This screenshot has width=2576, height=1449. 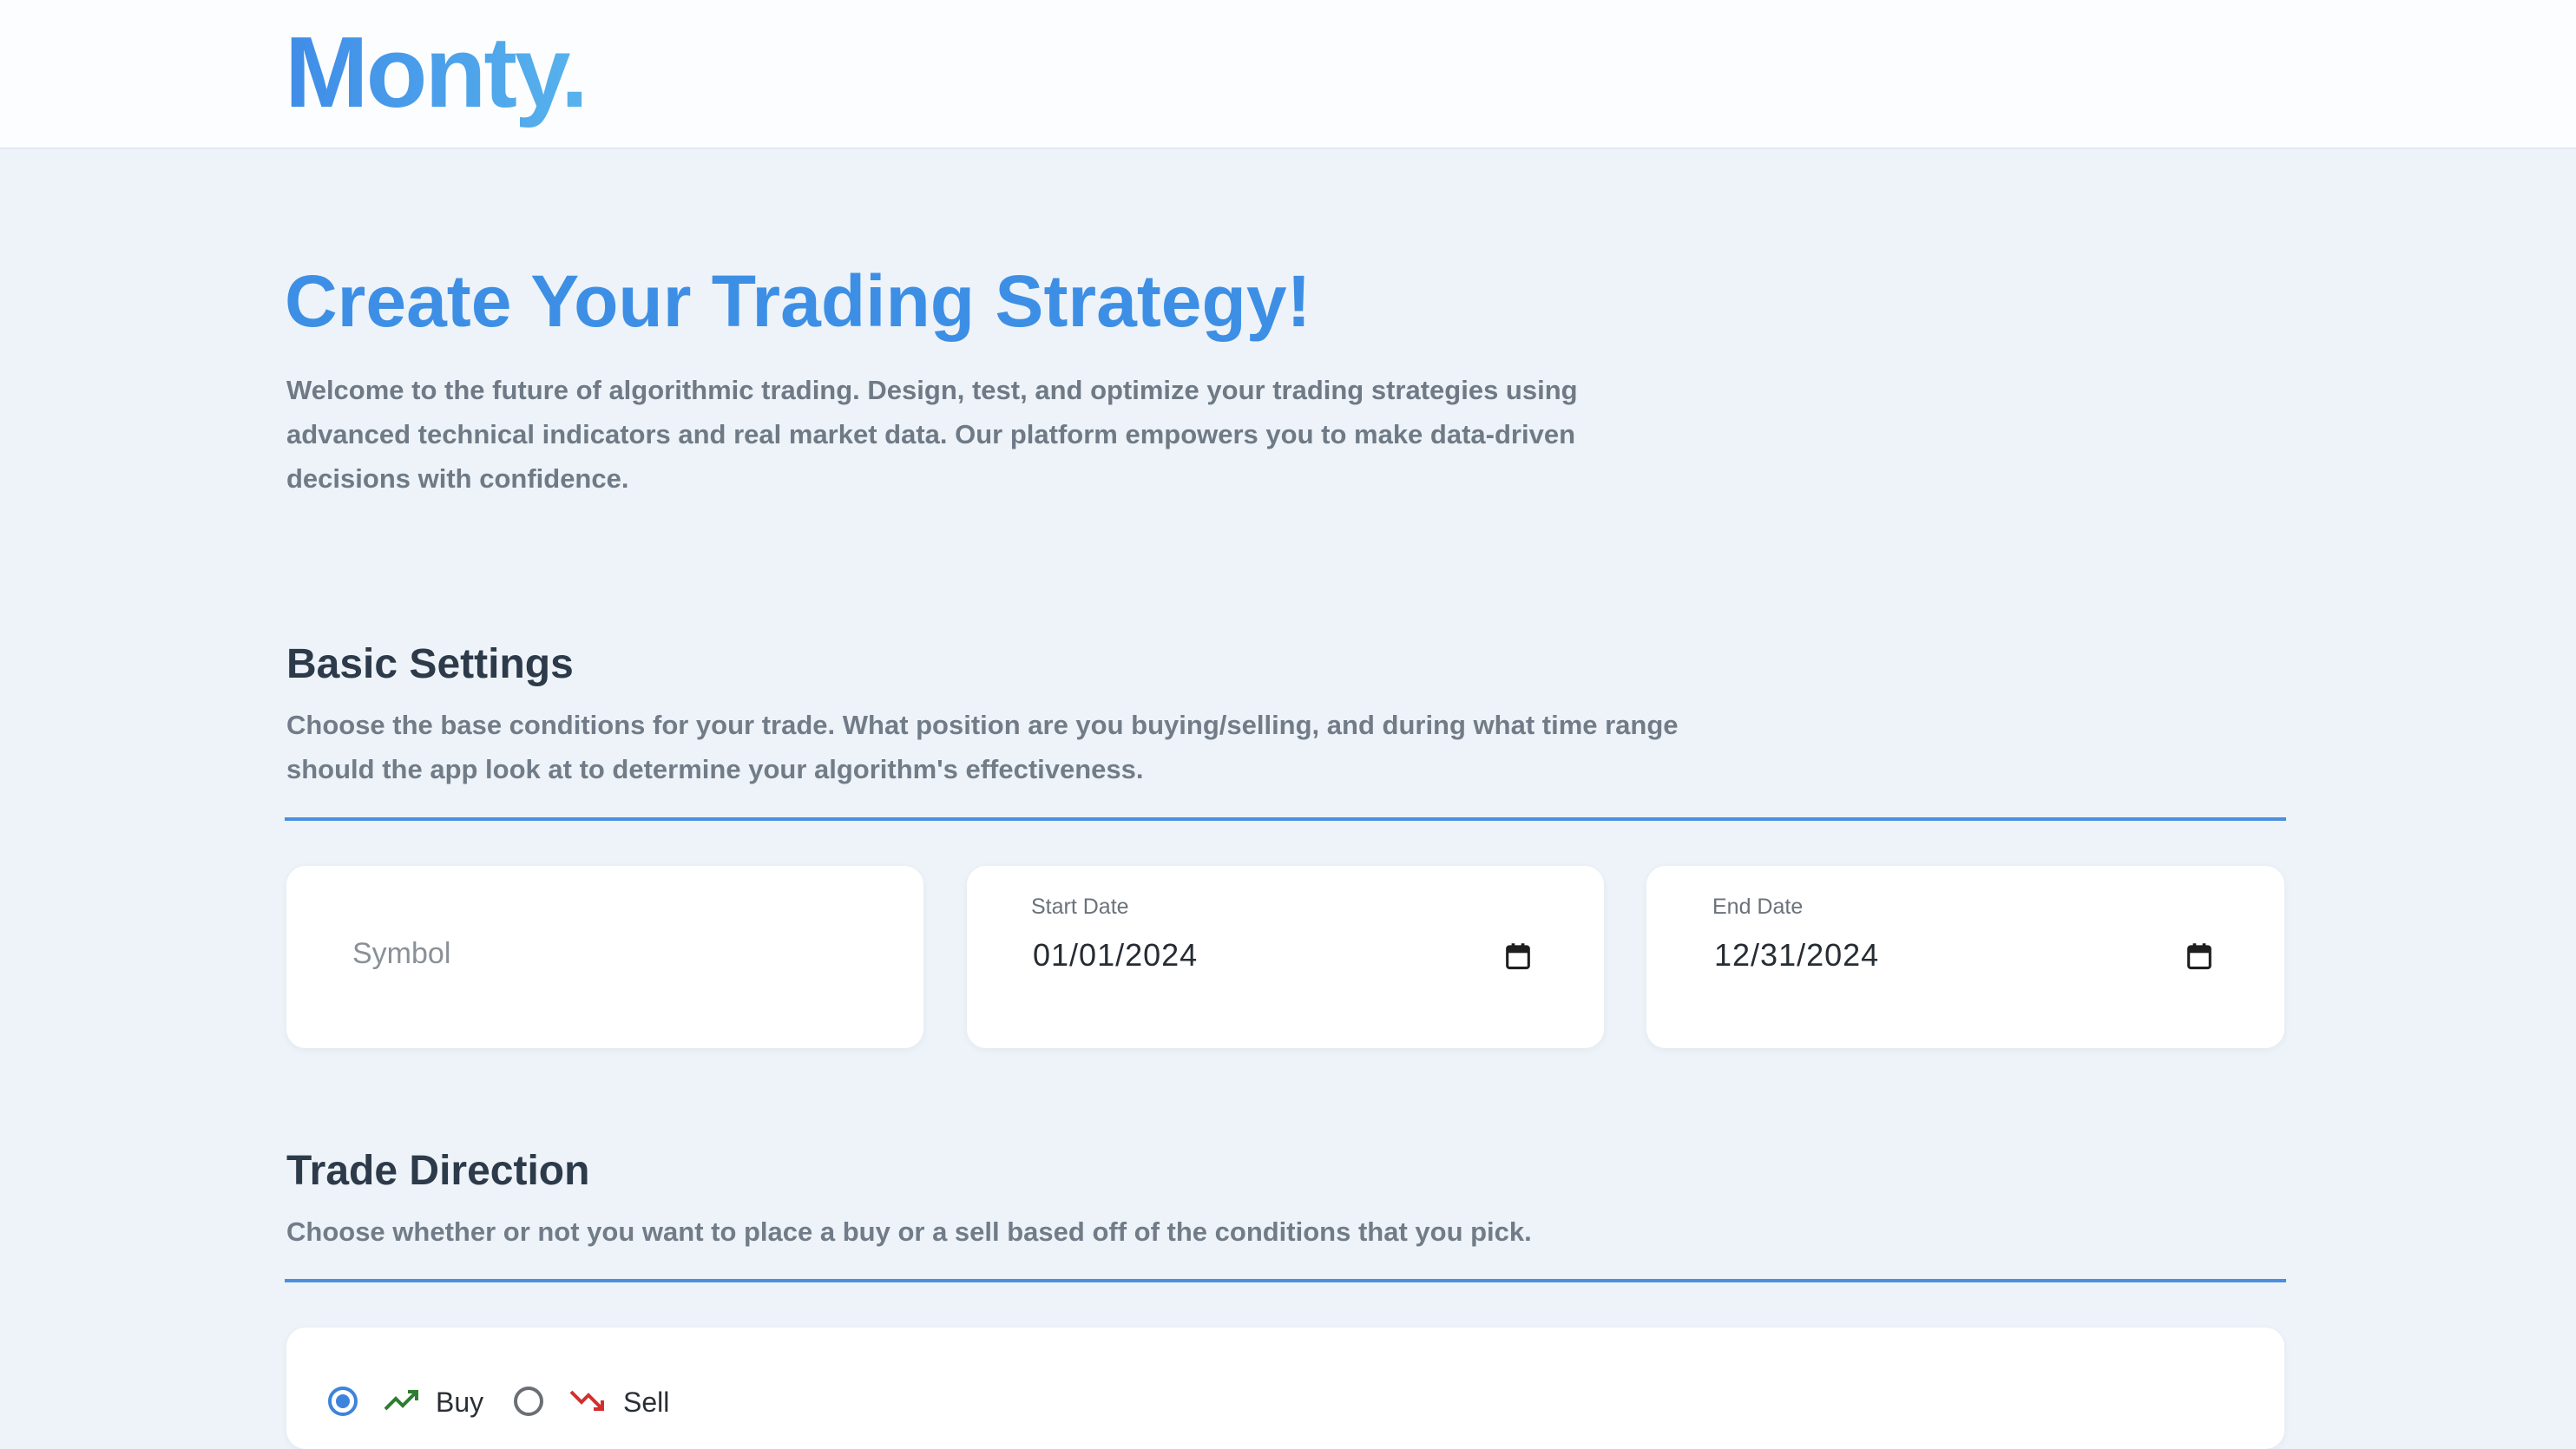 I want to click on buy-label: Buy, so click(x=459, y=1403).